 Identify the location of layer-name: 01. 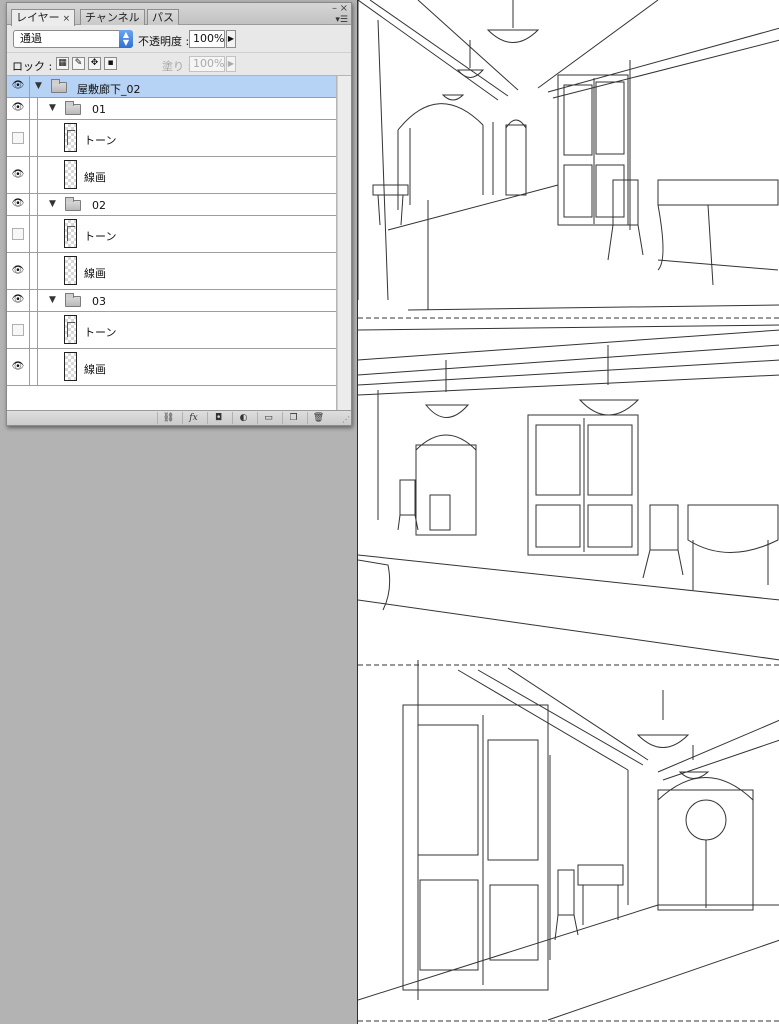
(99, 109).